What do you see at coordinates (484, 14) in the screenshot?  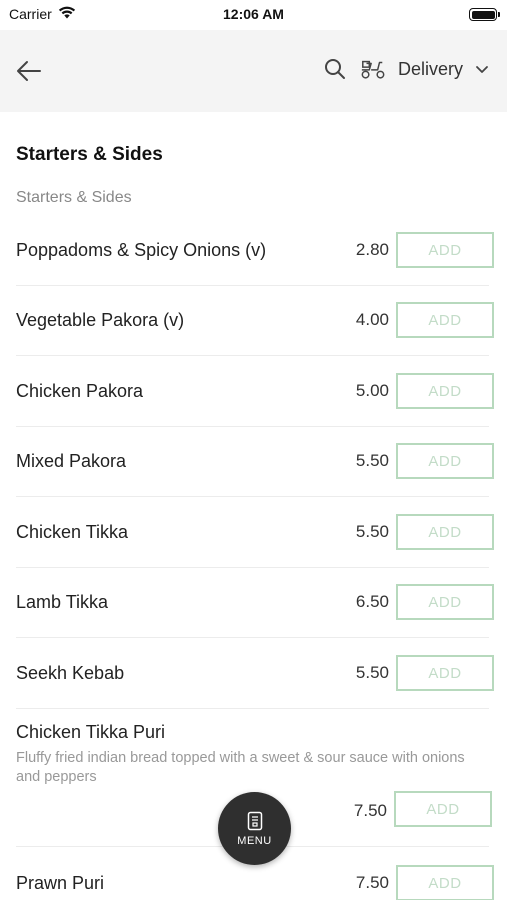 I see `battery-icon` at bounding box center [484, 14].